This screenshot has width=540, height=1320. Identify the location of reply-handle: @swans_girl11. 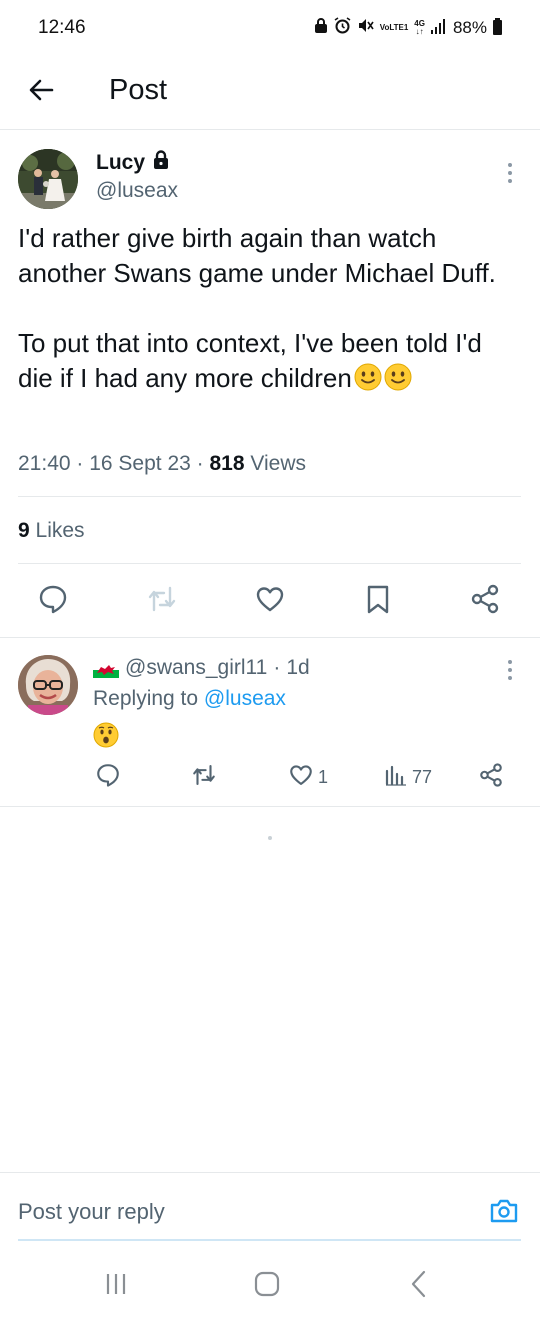
(196, 668).